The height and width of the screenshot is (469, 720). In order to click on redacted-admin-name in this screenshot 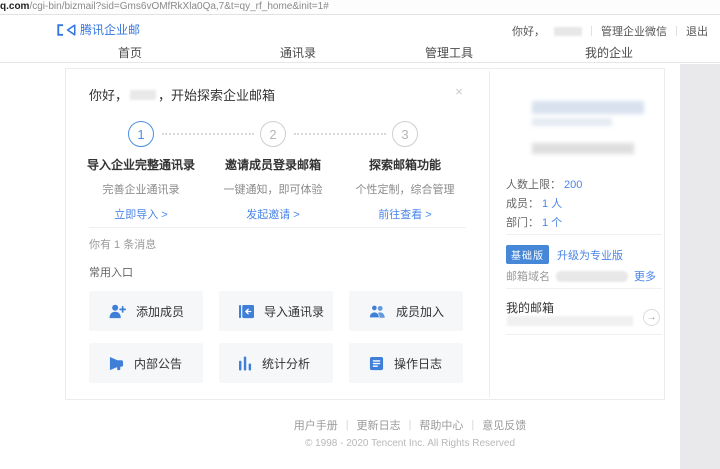, I will do `click(143, 94)`.